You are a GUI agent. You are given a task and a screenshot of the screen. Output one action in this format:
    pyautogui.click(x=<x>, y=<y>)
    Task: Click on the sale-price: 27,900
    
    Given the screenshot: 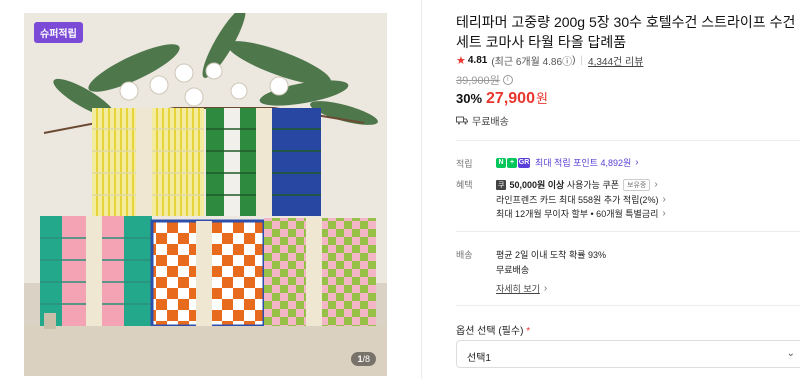 What is the action you would take?
    pyautogui.click(x=510, y=98)
    